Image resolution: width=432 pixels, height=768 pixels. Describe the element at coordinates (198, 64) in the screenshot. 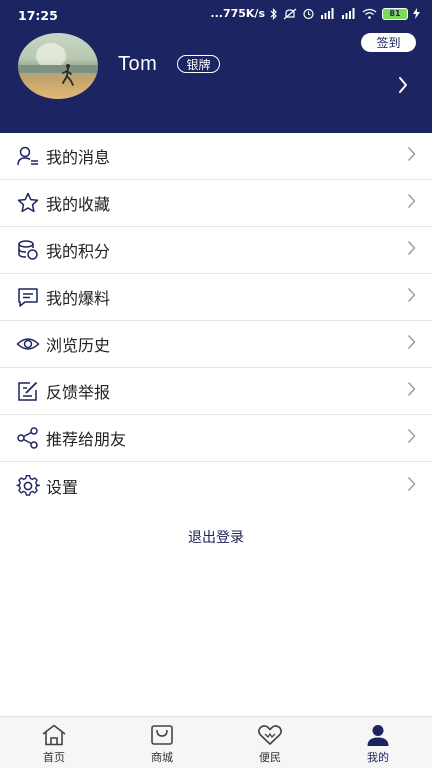

I see `level-badge: 银牌` at that location.